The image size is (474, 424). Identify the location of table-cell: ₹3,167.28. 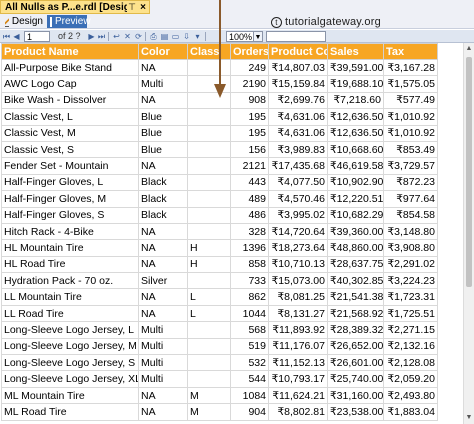
(410, 67).